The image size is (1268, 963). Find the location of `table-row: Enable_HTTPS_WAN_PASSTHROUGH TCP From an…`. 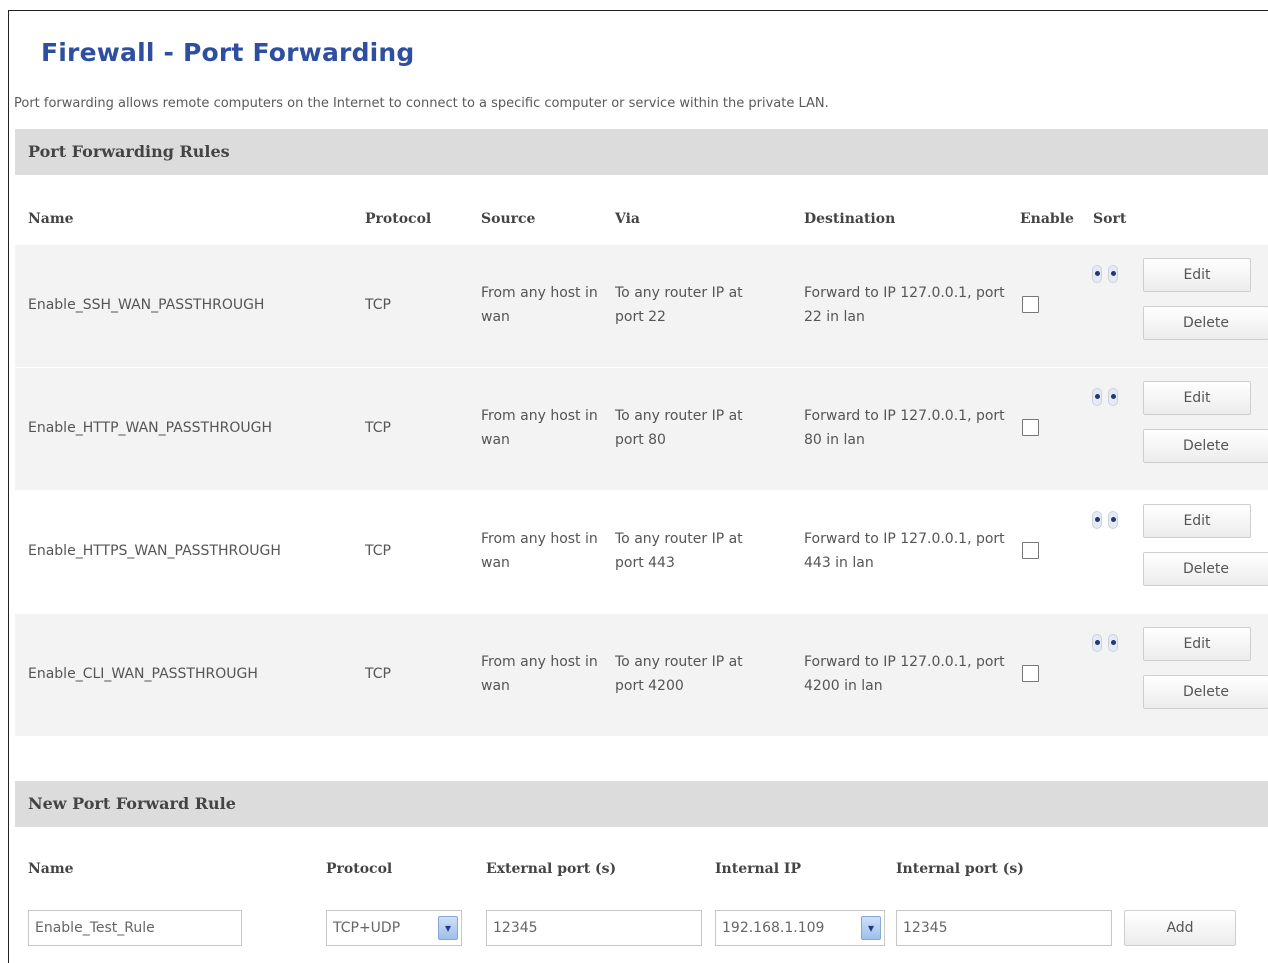

table-row: Enable_HTTPS_WAN_PASSTHROUGH TCP From an… is located at coordinates (641, 552).